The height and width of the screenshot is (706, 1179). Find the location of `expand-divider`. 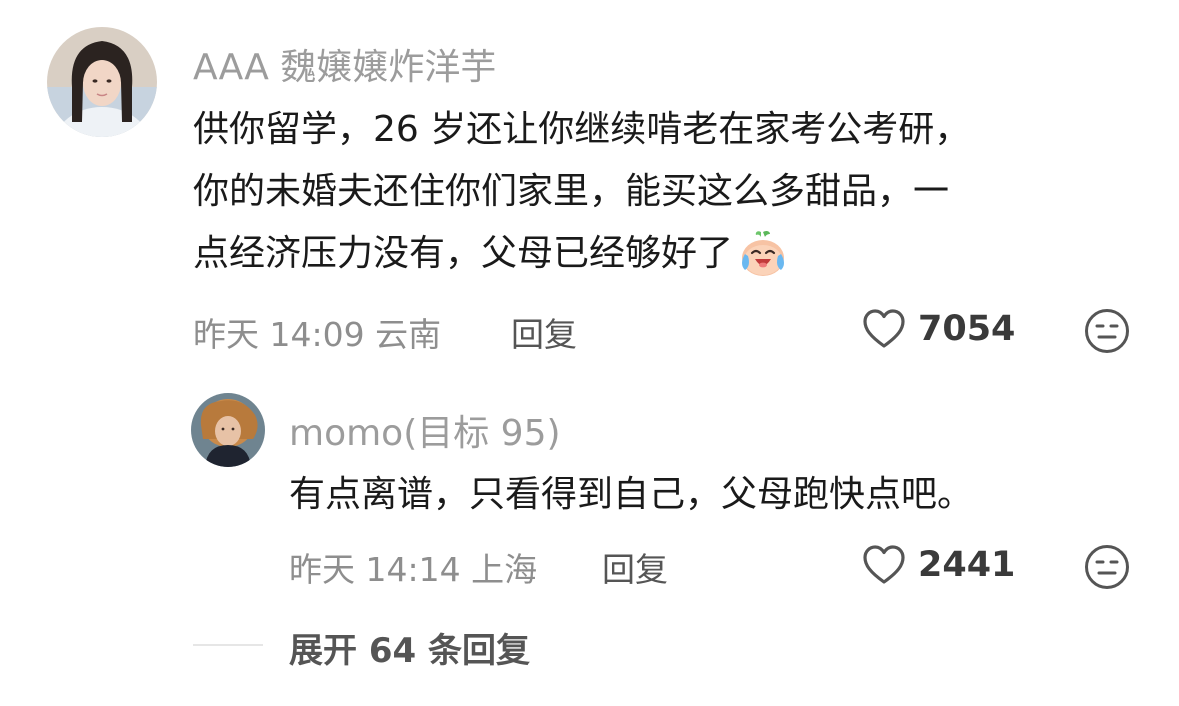

expand-divider is located at coordinates (228, 645).